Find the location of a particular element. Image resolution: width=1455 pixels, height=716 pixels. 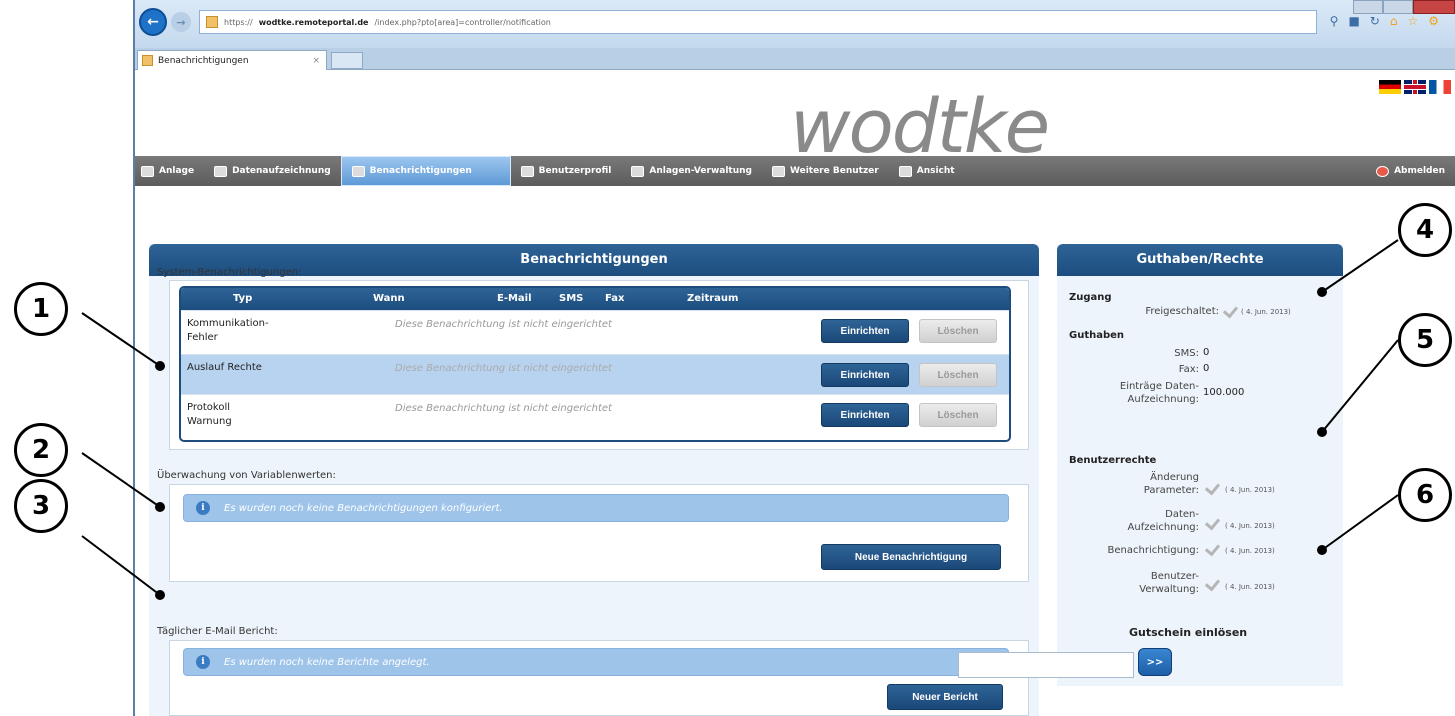

flag-de-icon is located at coordinates (1390, 87).